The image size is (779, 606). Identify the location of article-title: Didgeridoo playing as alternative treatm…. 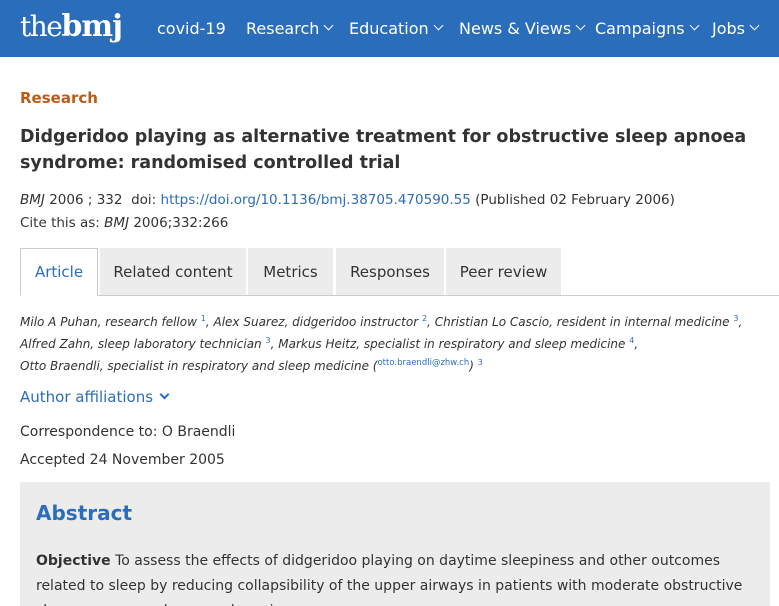
(383, 150).